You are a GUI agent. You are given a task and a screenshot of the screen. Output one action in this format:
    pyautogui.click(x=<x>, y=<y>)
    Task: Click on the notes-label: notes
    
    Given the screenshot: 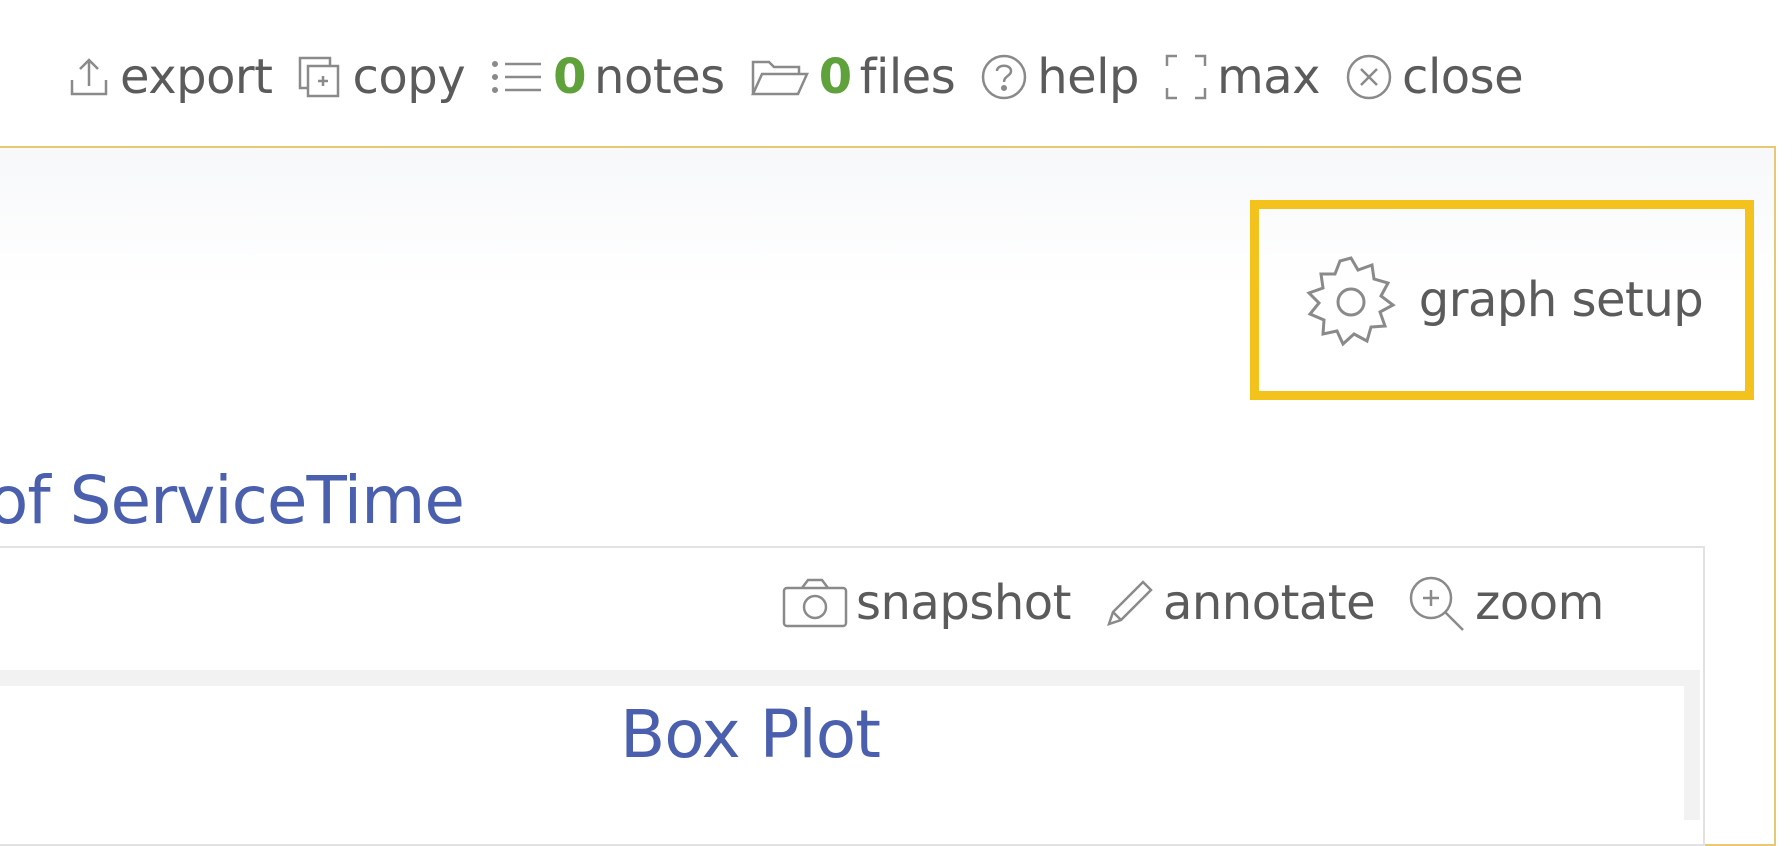 What is the action you would take?
    pyautogui.click(x=659, y=77)
    